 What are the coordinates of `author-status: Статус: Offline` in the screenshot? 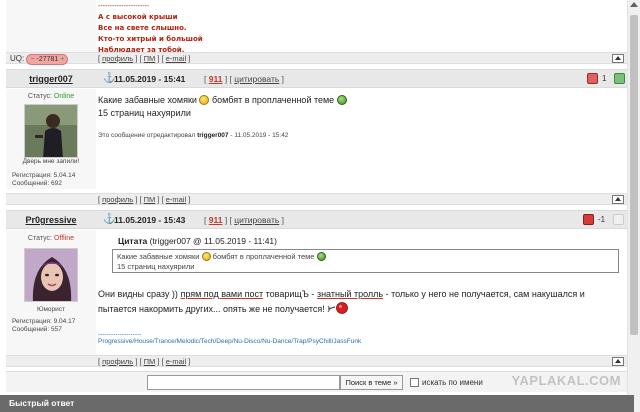 It's located at (51, 238).